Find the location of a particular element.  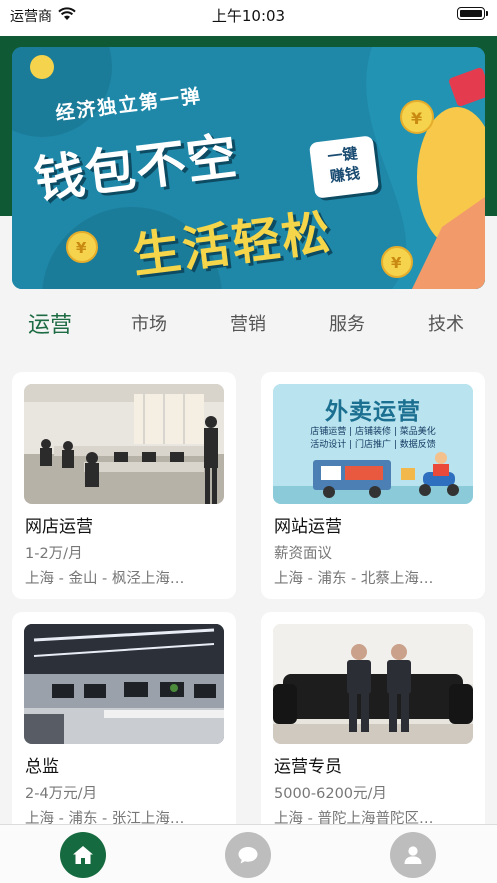

illustration-heading: 外卖运营 is located at coordinates (373, 412).